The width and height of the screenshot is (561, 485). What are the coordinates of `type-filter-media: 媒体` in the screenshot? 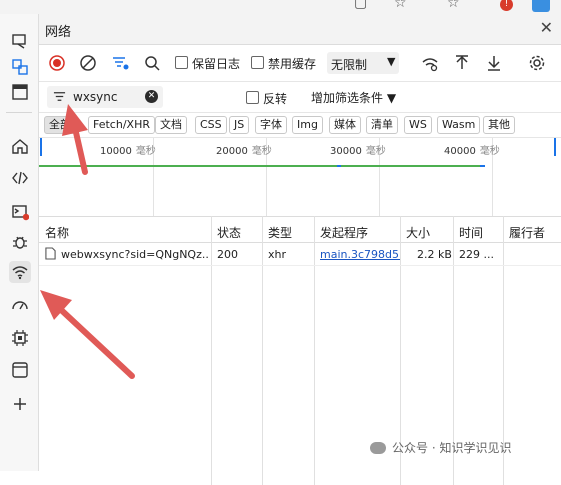 It's located at (345, 125).